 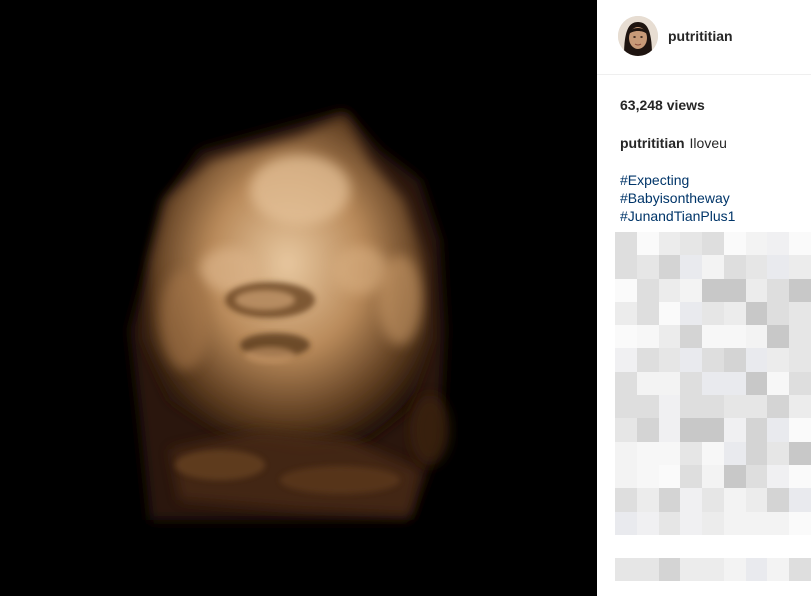 I want to click on caption-text: Iloveu, so click(x=708, y=143).